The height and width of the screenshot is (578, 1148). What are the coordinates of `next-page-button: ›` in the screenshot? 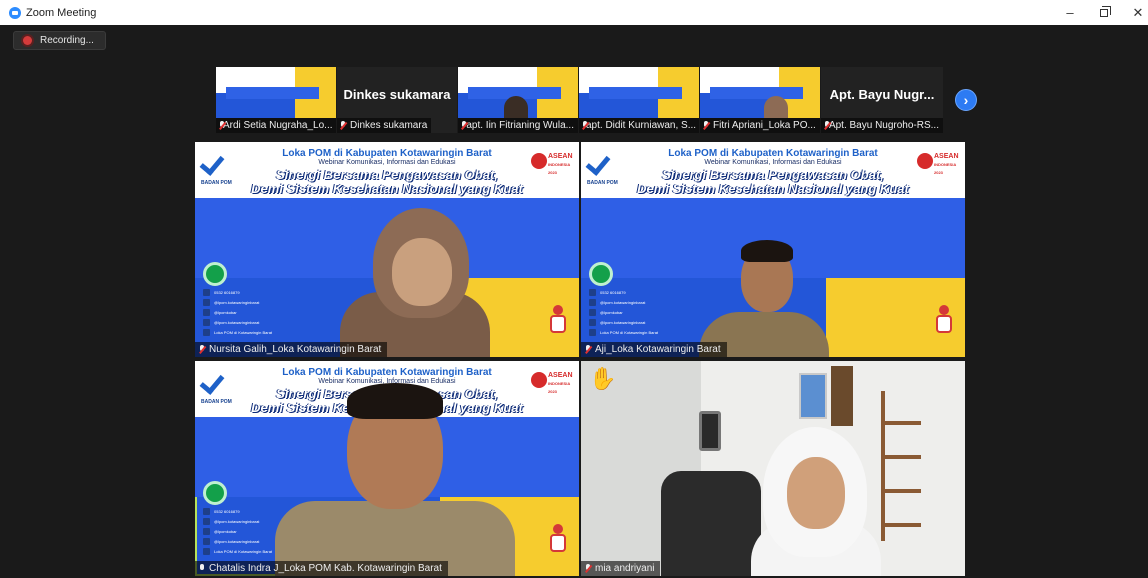 It's located at (966, 100).